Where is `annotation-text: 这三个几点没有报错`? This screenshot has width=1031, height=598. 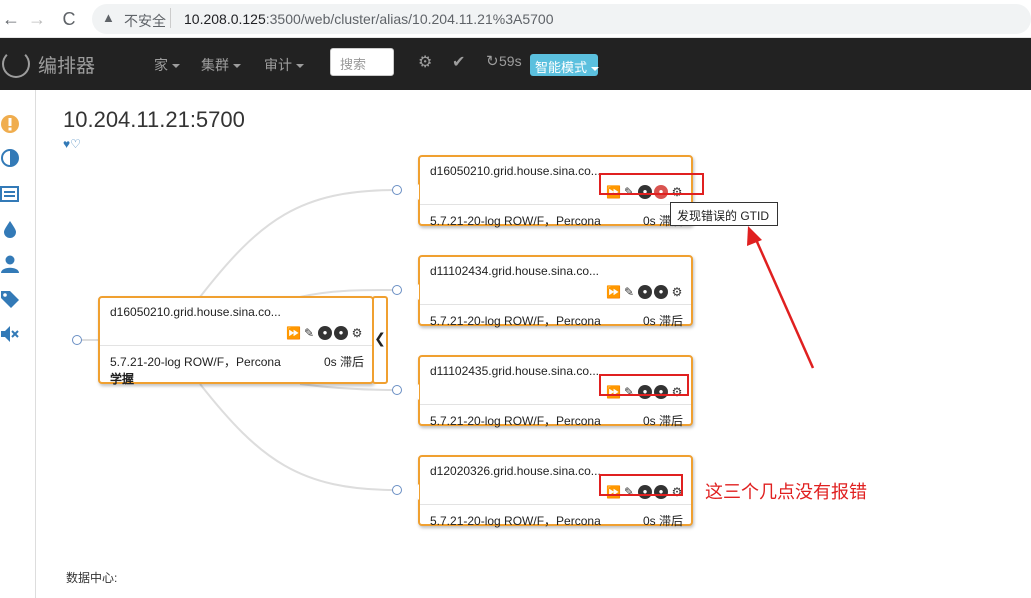
annotation-text: 这三个几点没有报错 is located at coordinates (786, 492).